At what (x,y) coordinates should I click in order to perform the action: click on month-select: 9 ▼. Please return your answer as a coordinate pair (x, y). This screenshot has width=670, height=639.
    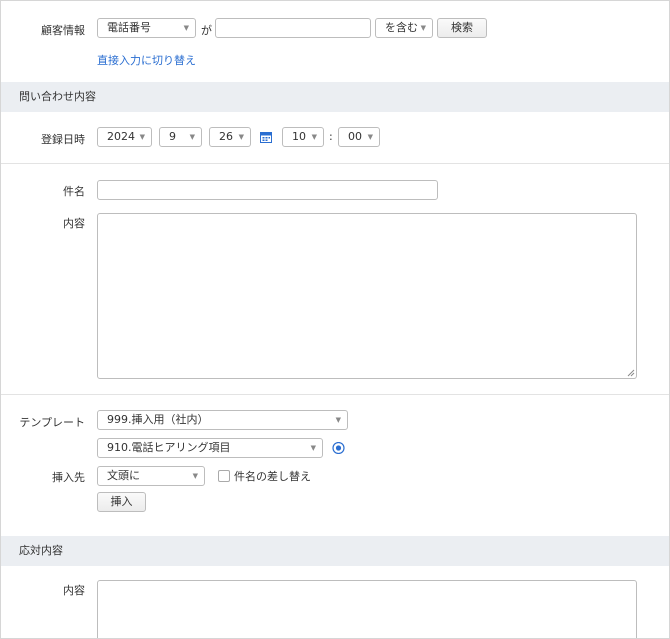
    Looking at the image, I should click on (180, 137).